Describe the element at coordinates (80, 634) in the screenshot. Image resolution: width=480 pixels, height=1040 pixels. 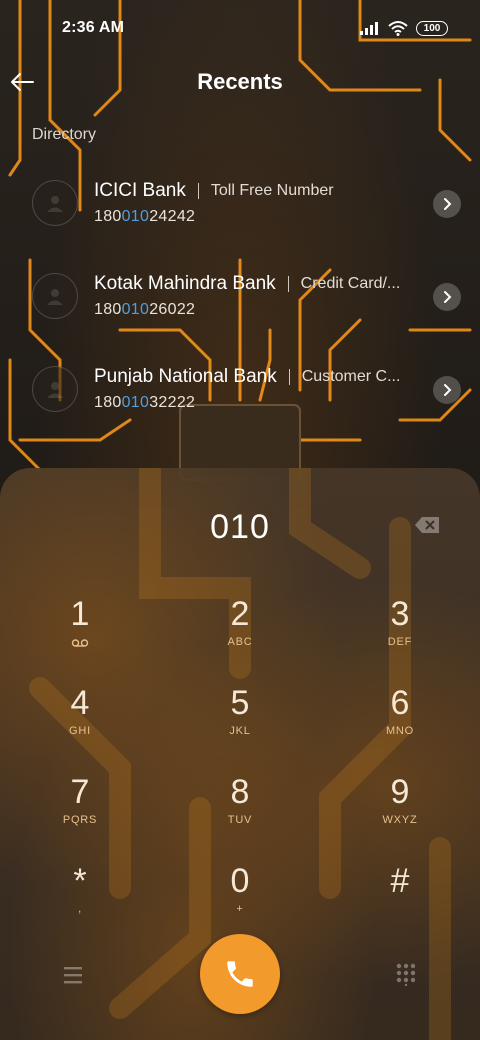
I see `key-1: 1` at that location.